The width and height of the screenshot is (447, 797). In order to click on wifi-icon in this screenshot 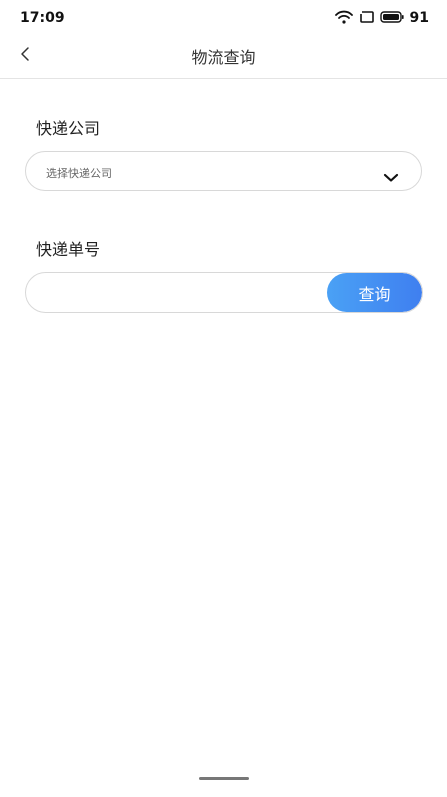, I will do `click(343, 18)`.